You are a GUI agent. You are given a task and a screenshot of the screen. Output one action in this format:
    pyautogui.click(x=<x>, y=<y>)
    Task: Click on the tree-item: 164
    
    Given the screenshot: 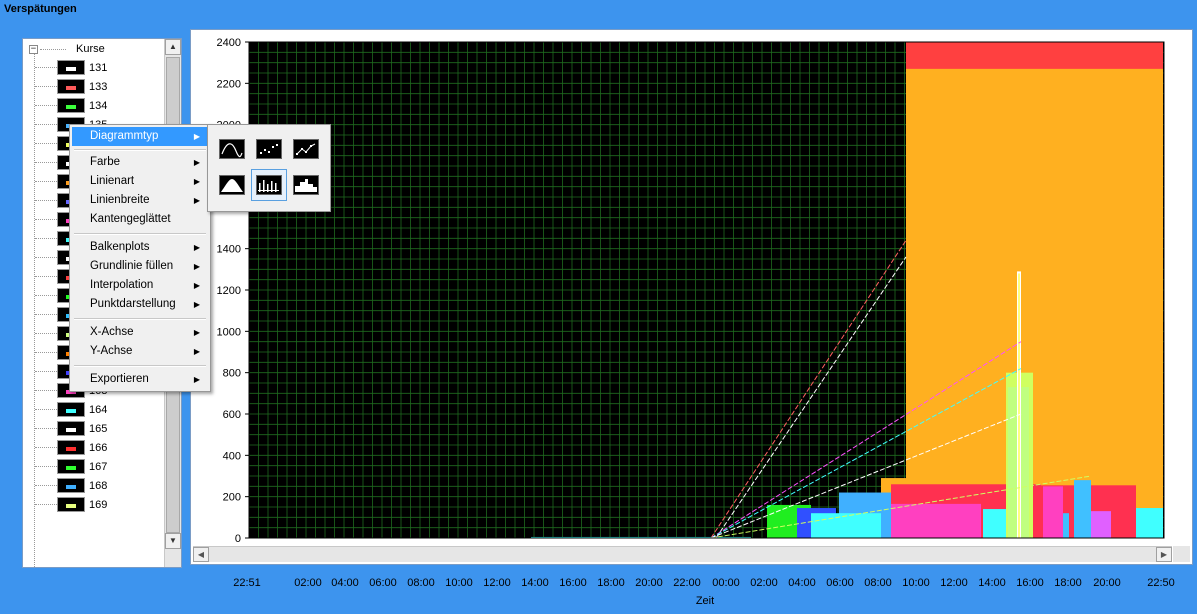 What is the action you would take?
    pyautogui.click(x=94, y=409)
    